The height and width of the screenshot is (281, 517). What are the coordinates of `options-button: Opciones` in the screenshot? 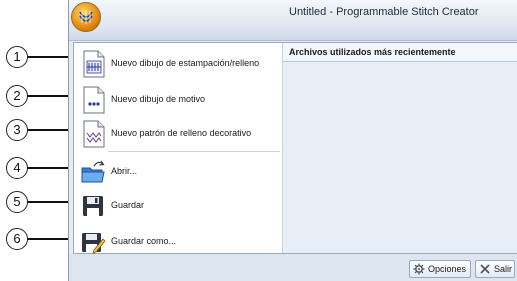 It's located at (440, 269).